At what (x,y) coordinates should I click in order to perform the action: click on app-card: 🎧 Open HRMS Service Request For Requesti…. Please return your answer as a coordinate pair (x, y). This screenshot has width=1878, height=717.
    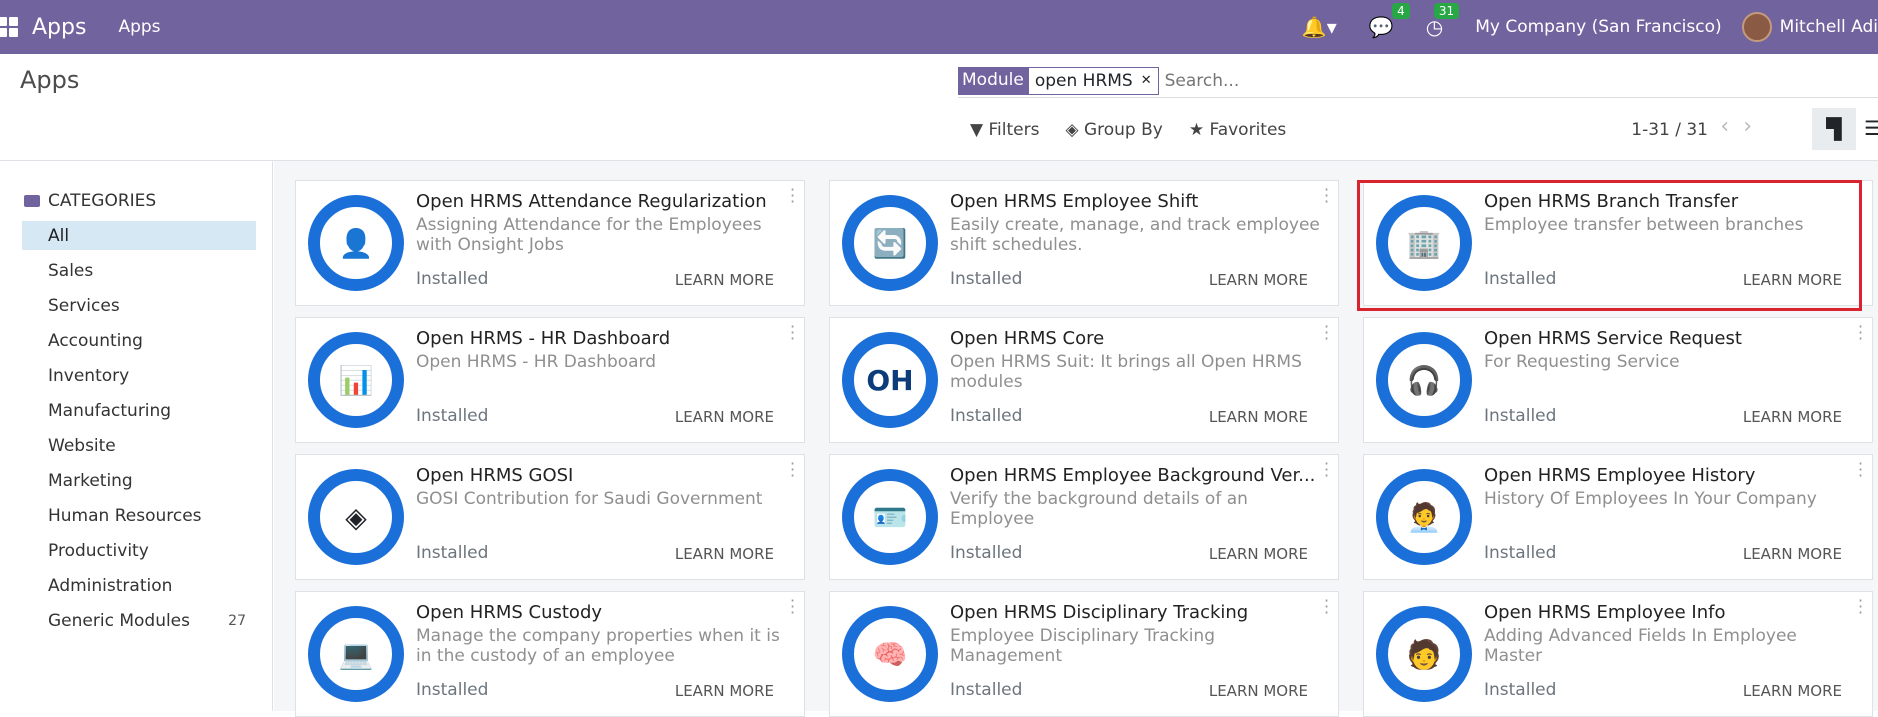
    Looking at the image, I should click on (1618, 380).